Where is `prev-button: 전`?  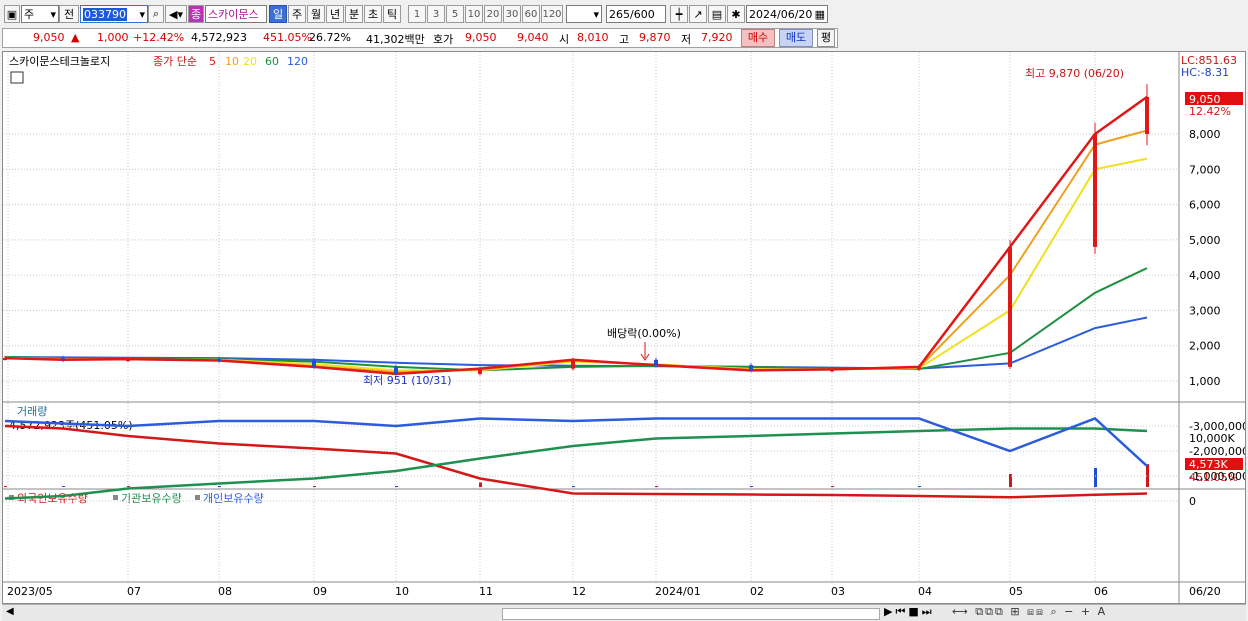 prev-button: 전 is located at coordinates (69, 14).